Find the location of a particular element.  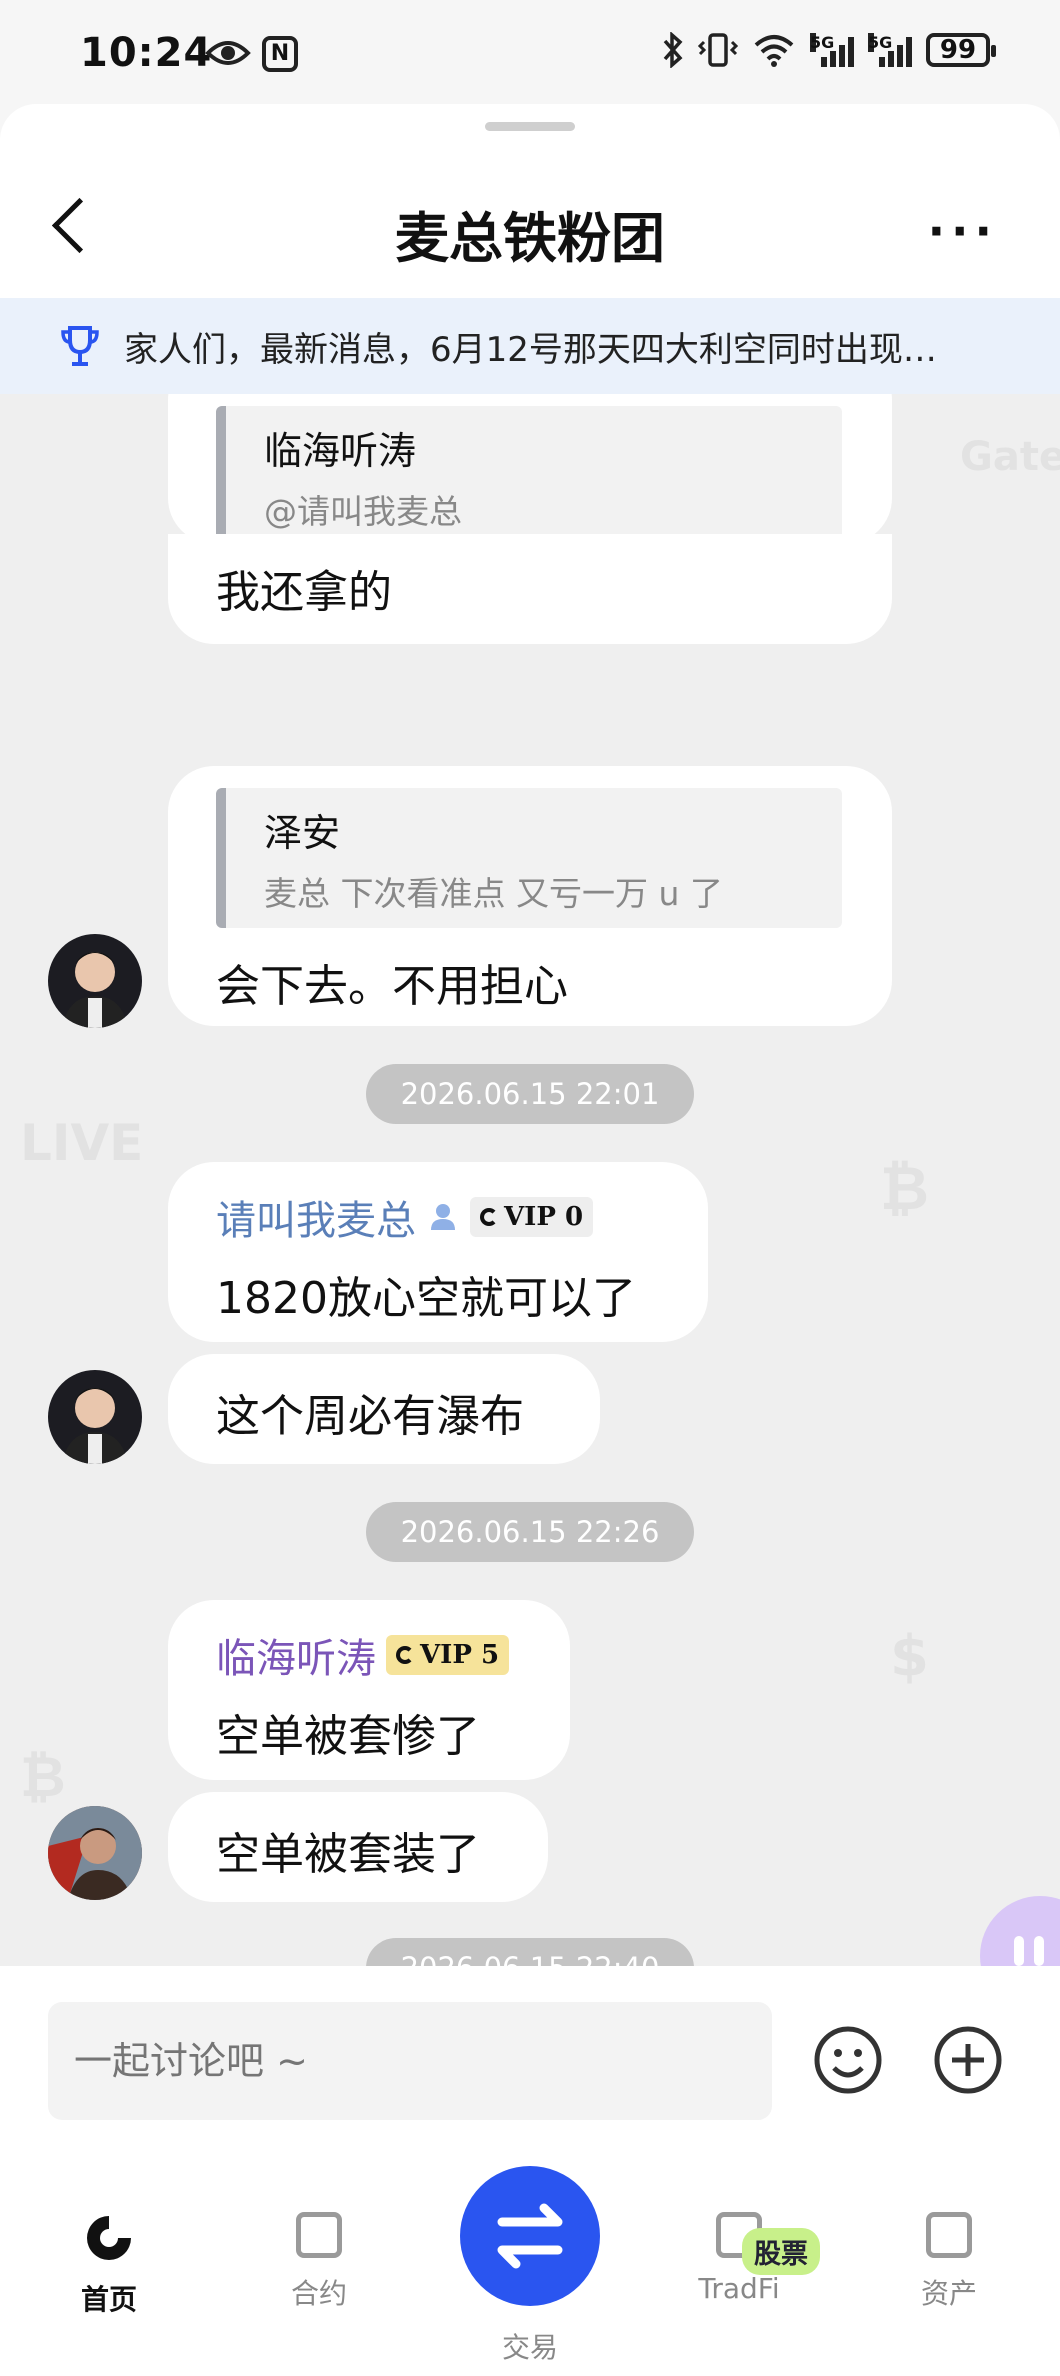

timestamp-divider: 2026.06.15 22:40 is located at coordinates (530, 1953).